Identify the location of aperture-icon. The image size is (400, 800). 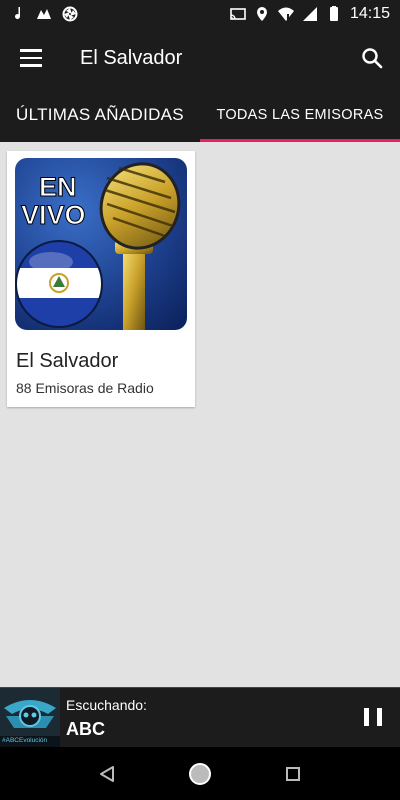
(70, 14).